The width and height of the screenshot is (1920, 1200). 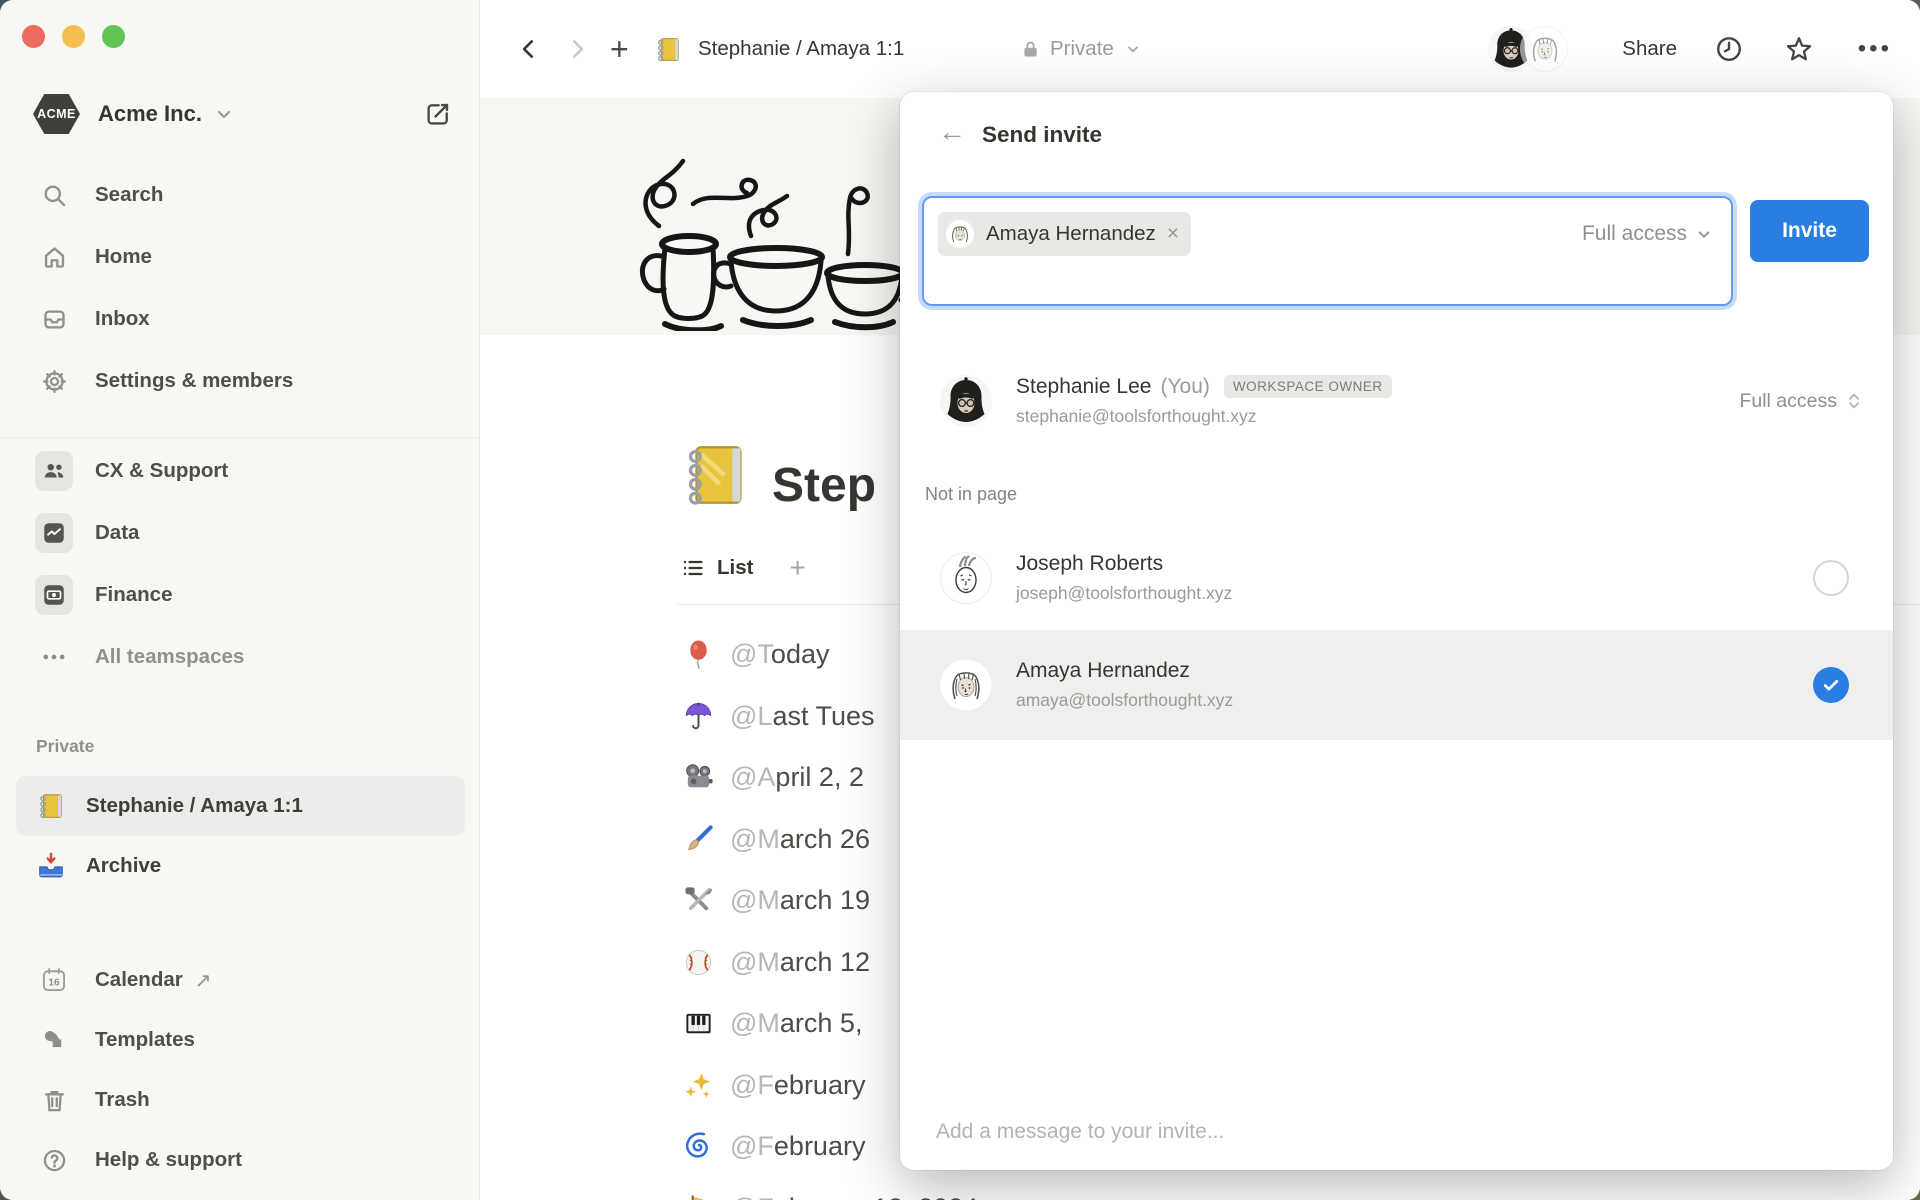 I want to click on list-item-label: @Today, so click(x=780, y=654).